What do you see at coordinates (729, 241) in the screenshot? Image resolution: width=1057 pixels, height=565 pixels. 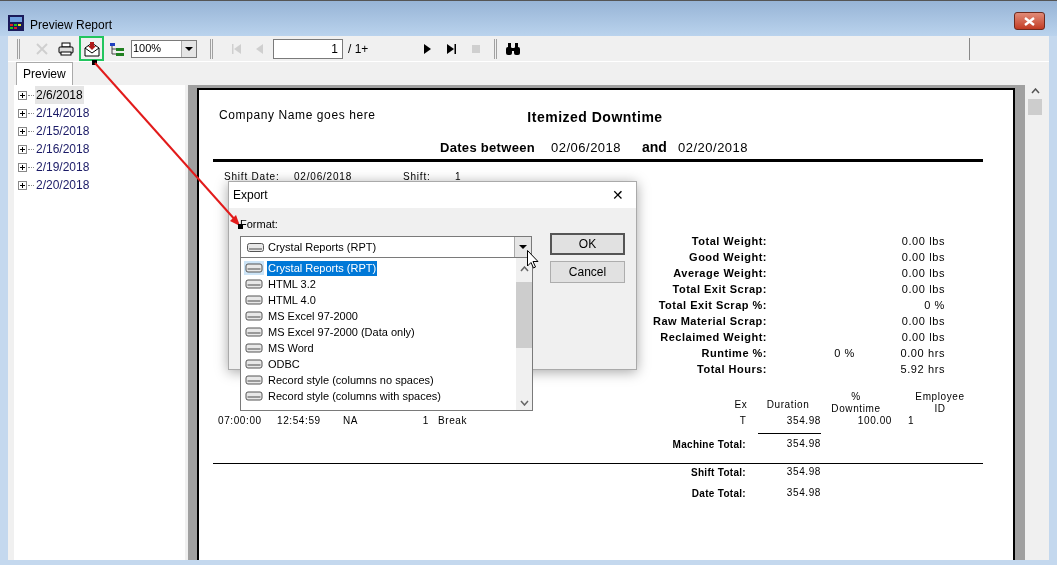 I see `stat-label: Total Weight:` at bounding box center [729, 241].